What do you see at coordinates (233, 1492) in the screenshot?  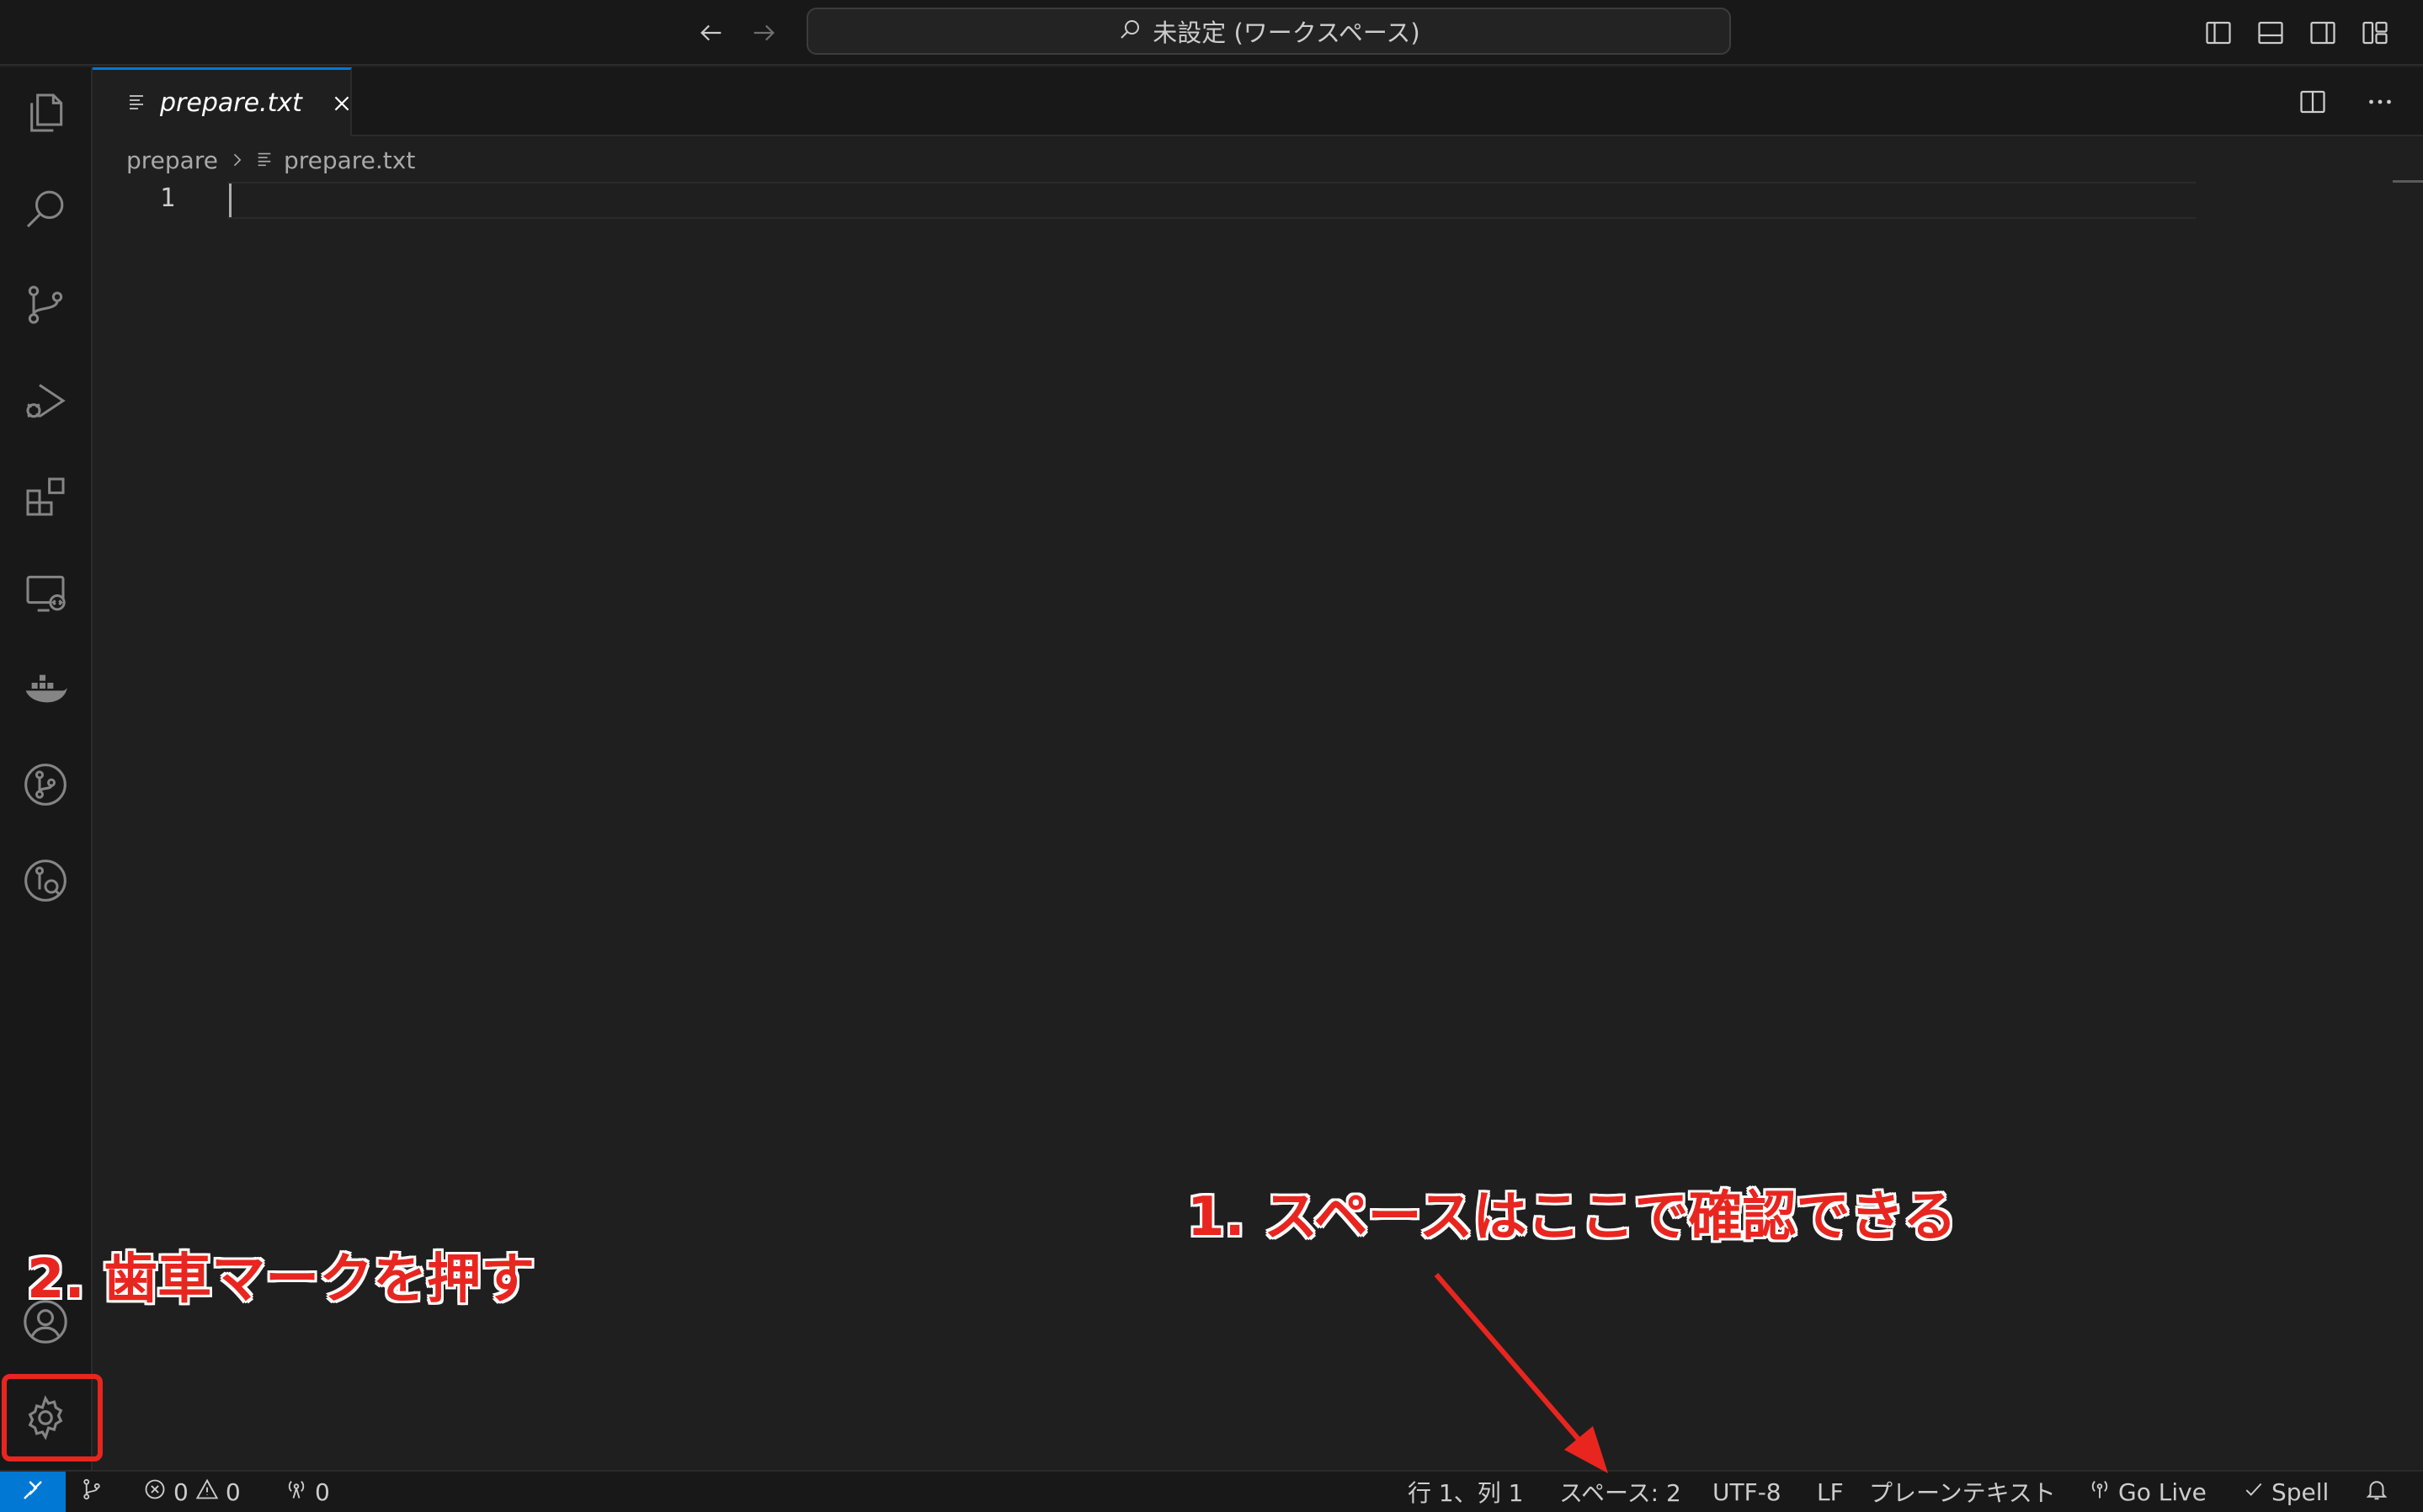 I see `warning-count: 0` at bounding box center [233, 1492].